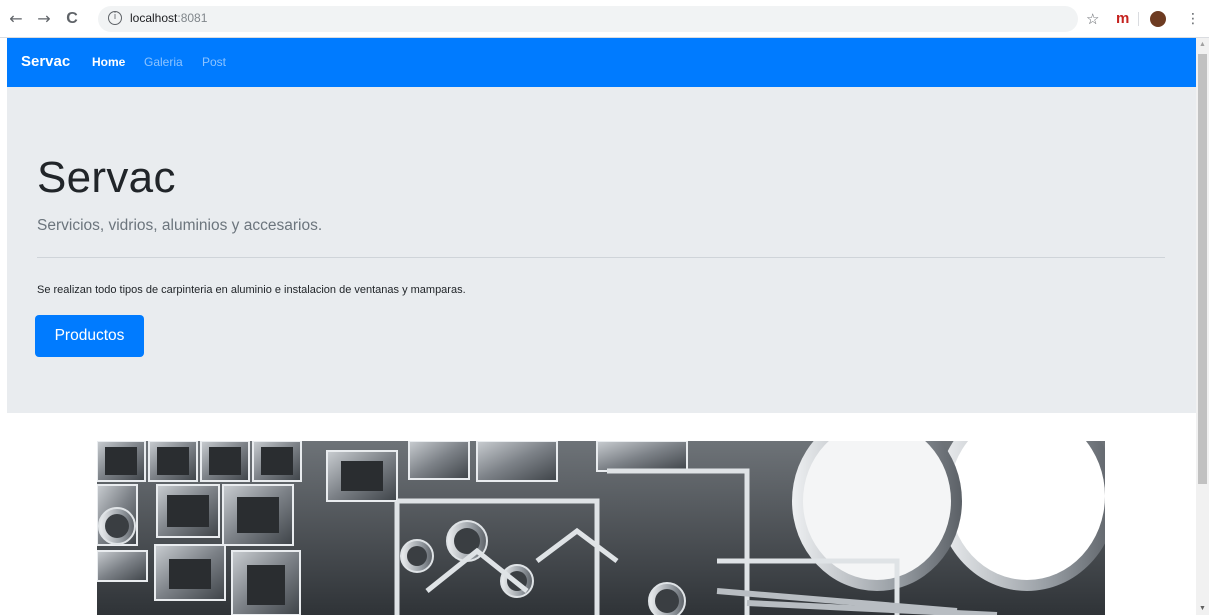 The width and height of the screenshot is (1209, 615). Describe the element at coordinates (1193, 19) in the screenshot. I see `browser-menu-icon: ⋮` at that location.